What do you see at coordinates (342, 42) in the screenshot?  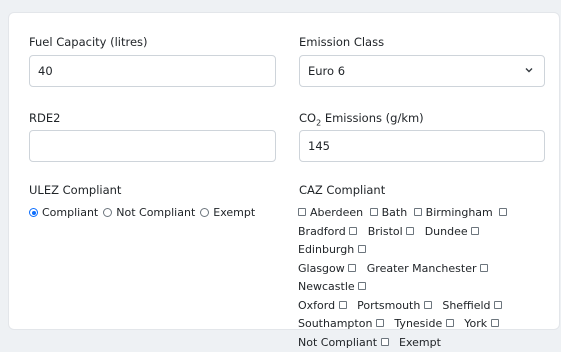 I see `emission-class-label: Emission Class` at bounding box center [342, 42].